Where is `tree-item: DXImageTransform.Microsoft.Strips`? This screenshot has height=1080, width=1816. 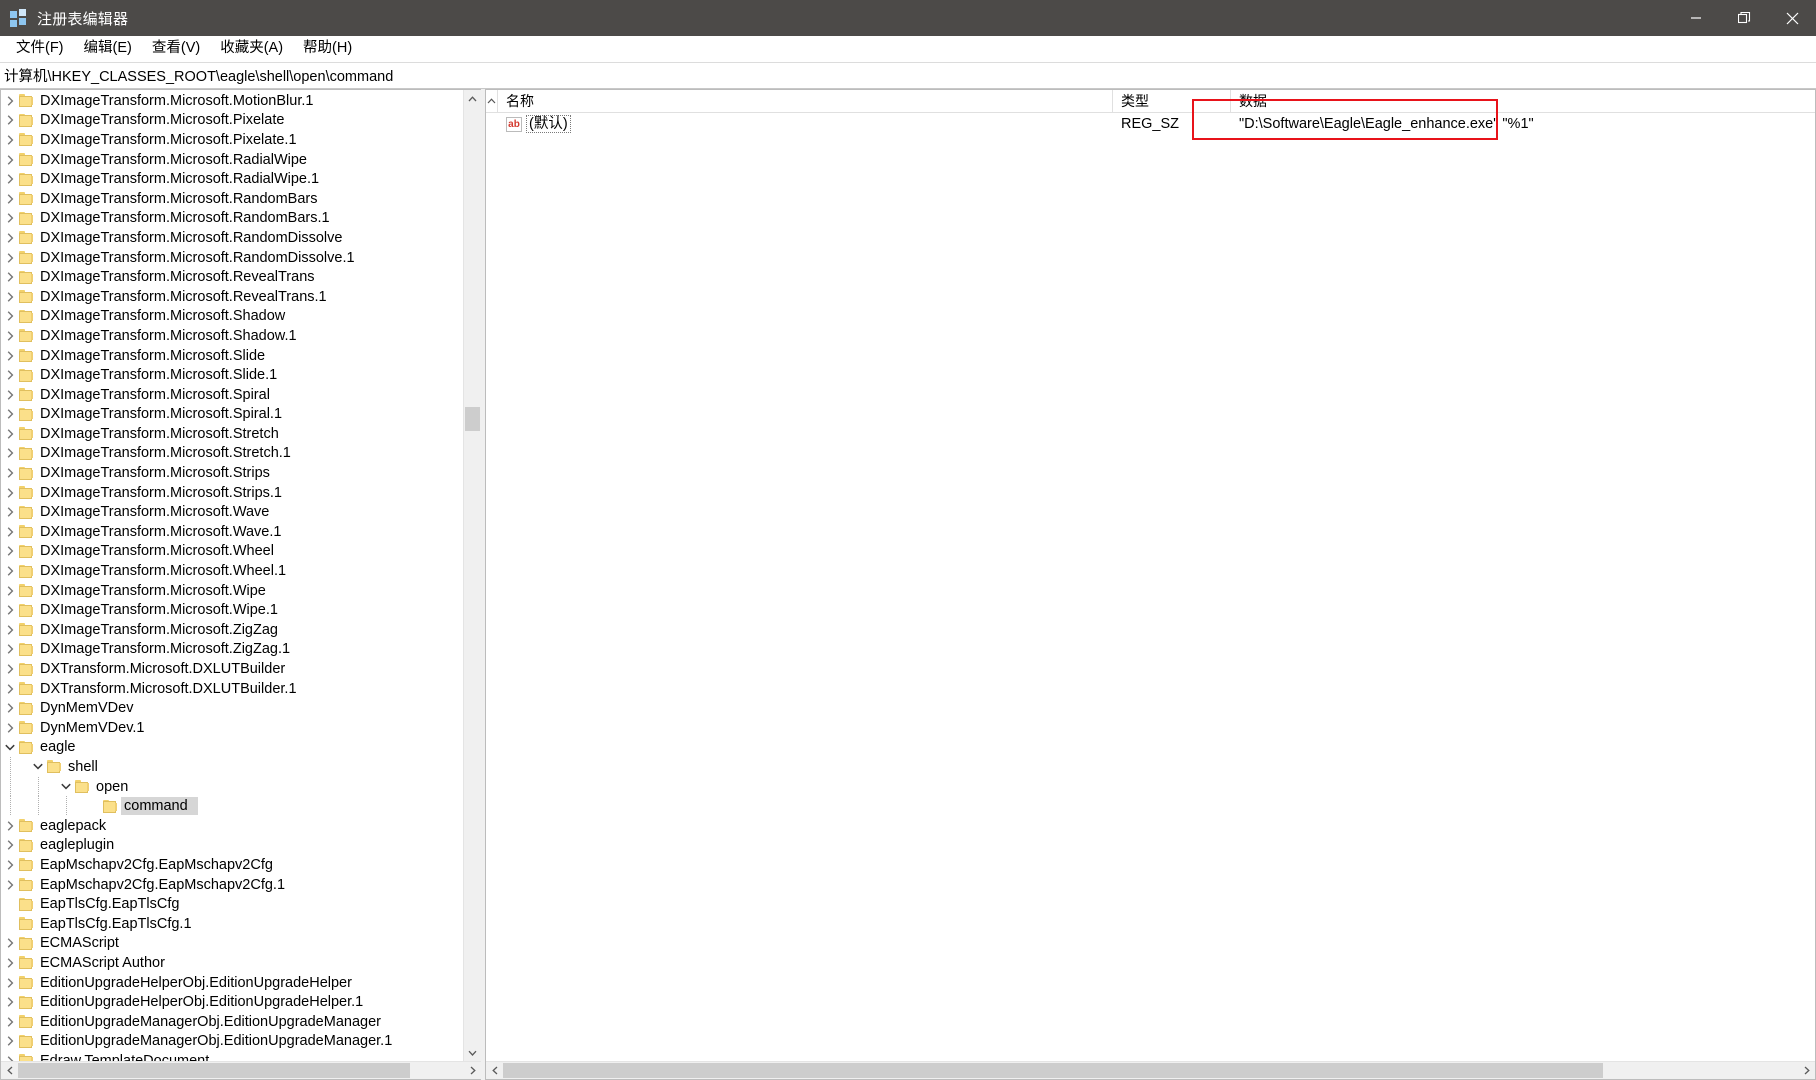
tree-item: DXImageTransform.Microsoft.Strips is located at coordinates (232, 473).